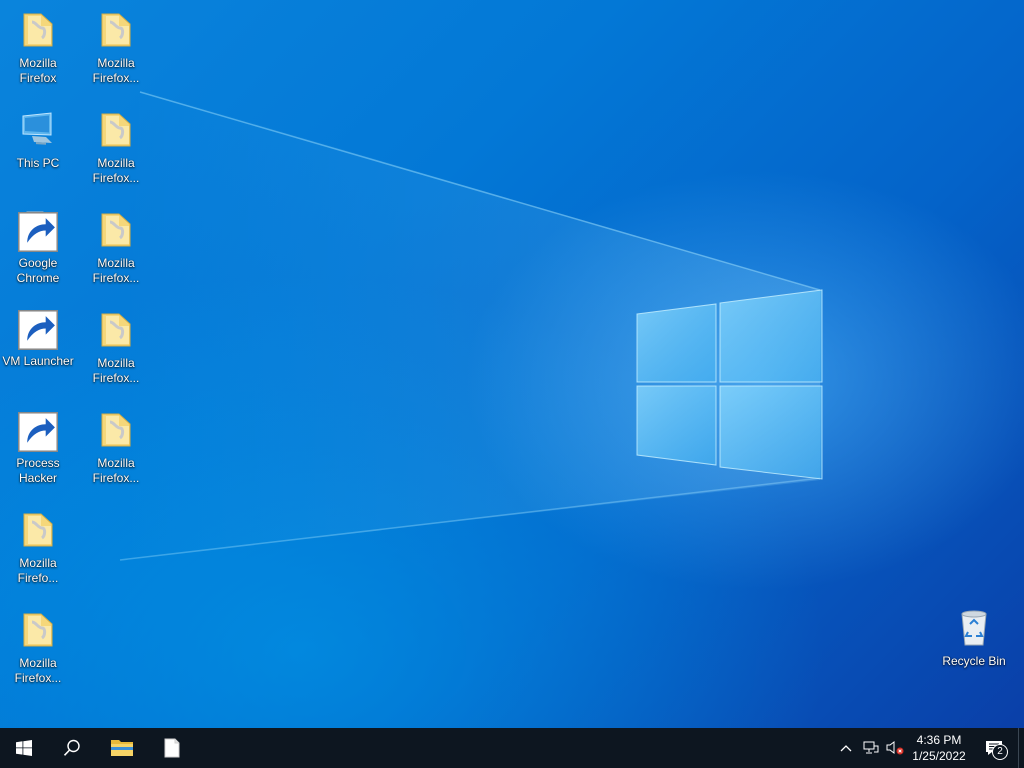  I want to click on chevron-up-icon, so click(846, 748).